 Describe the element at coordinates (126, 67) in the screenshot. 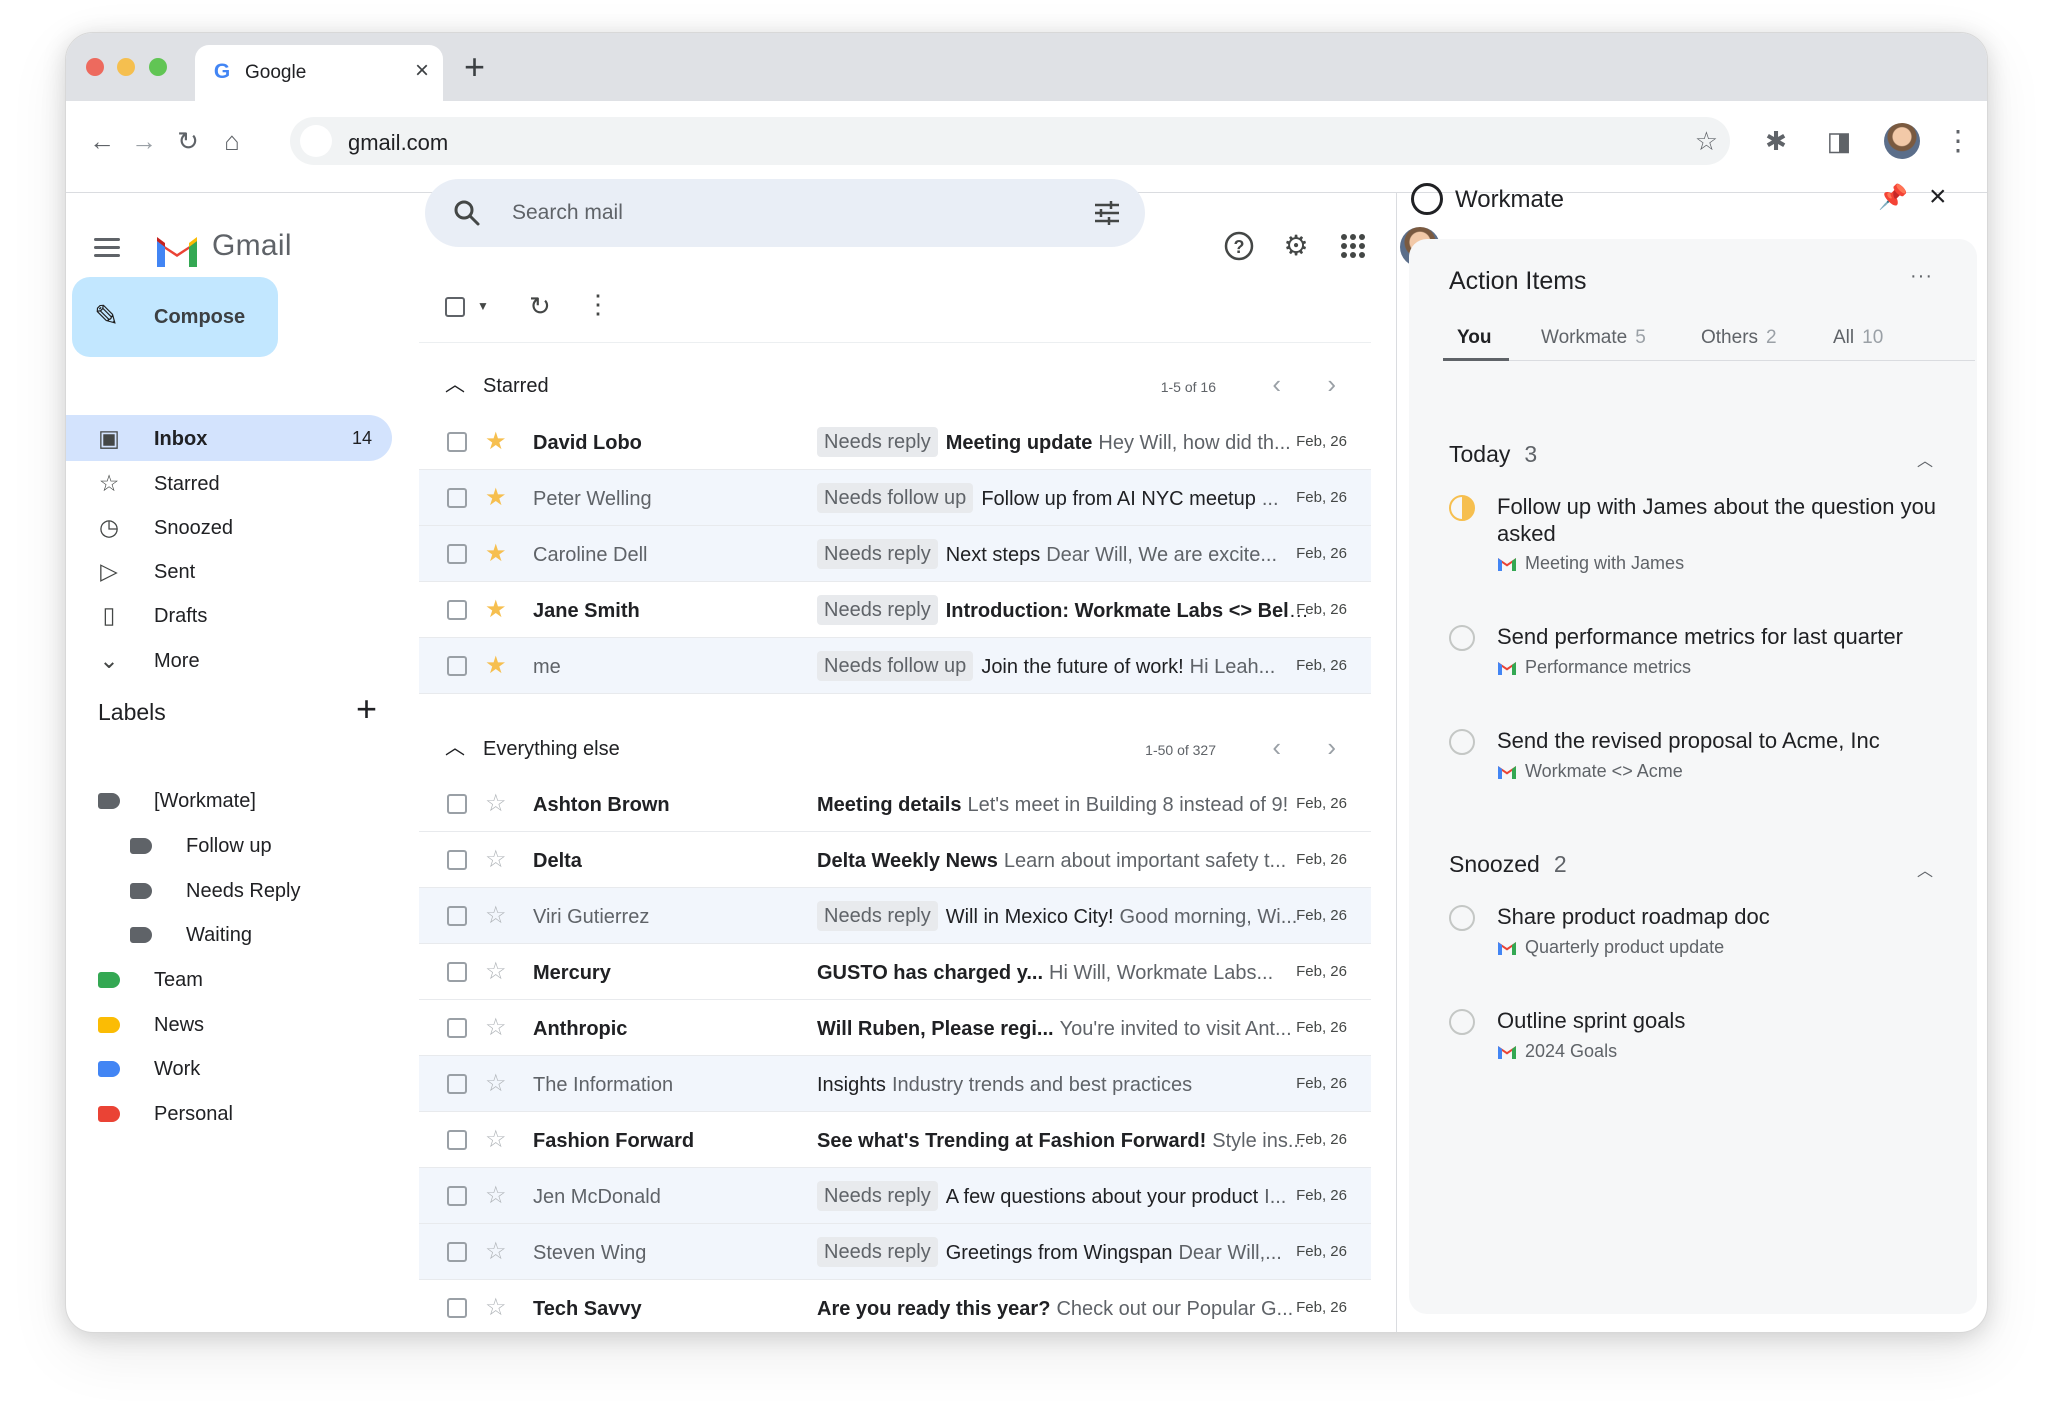

I see `minimize-window-button` at that location.